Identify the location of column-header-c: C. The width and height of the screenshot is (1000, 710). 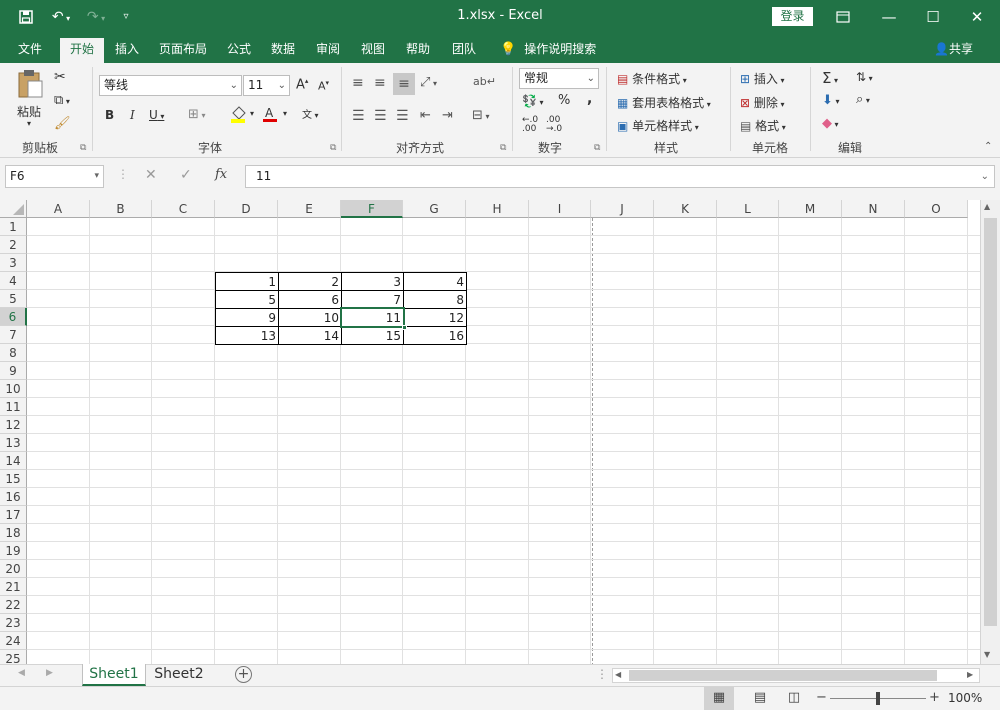
(183, 209).